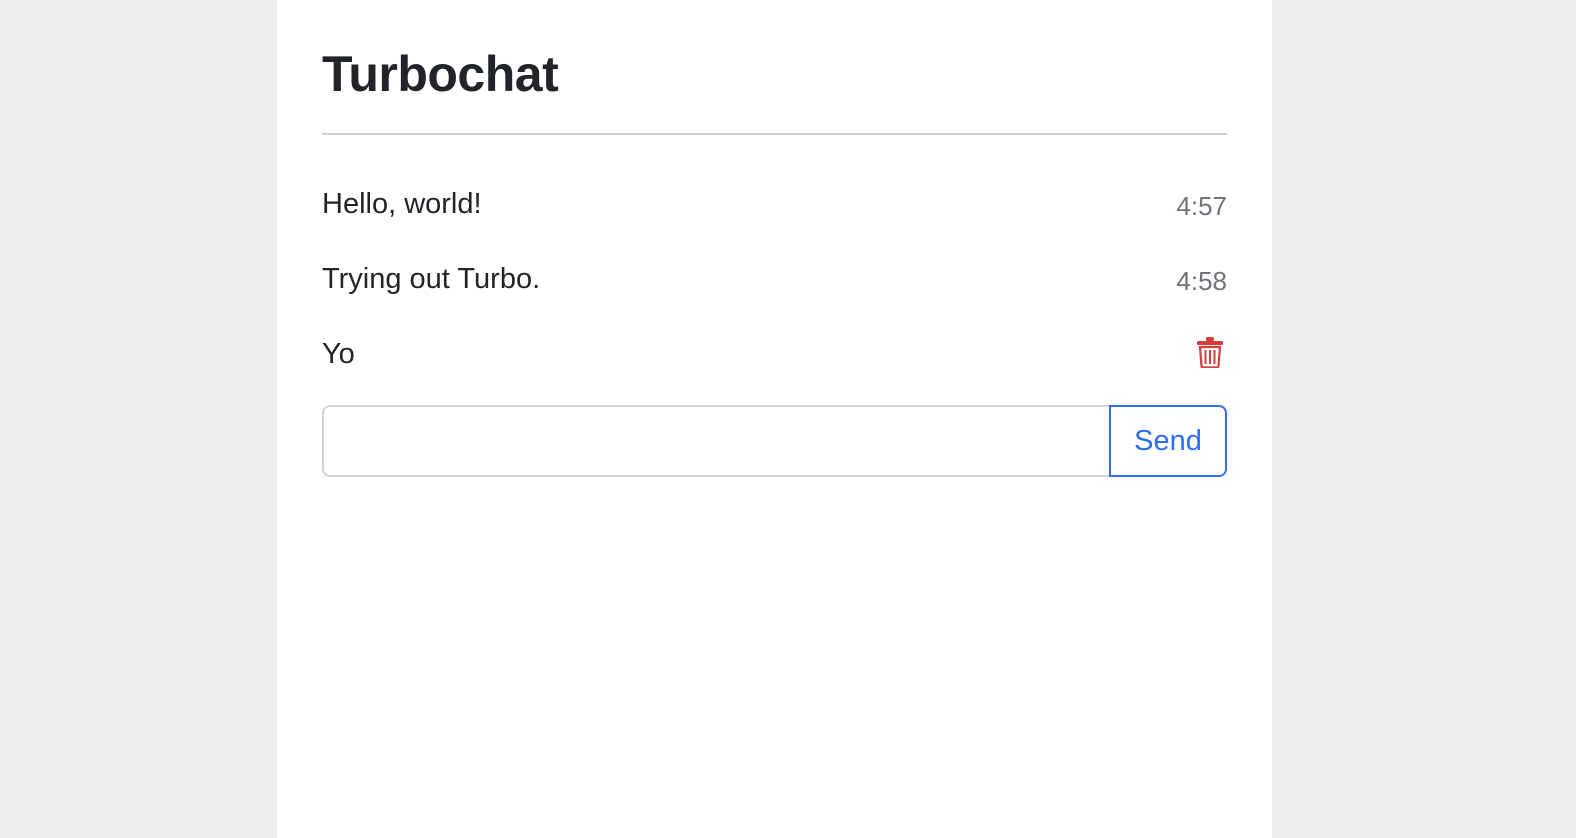 Image resolution: width=1576 pixels, height=838 pixels. Describe the element at coordinates (1201, 281) in the screenshot. I see `message-timestamp: 4:58` at that location.